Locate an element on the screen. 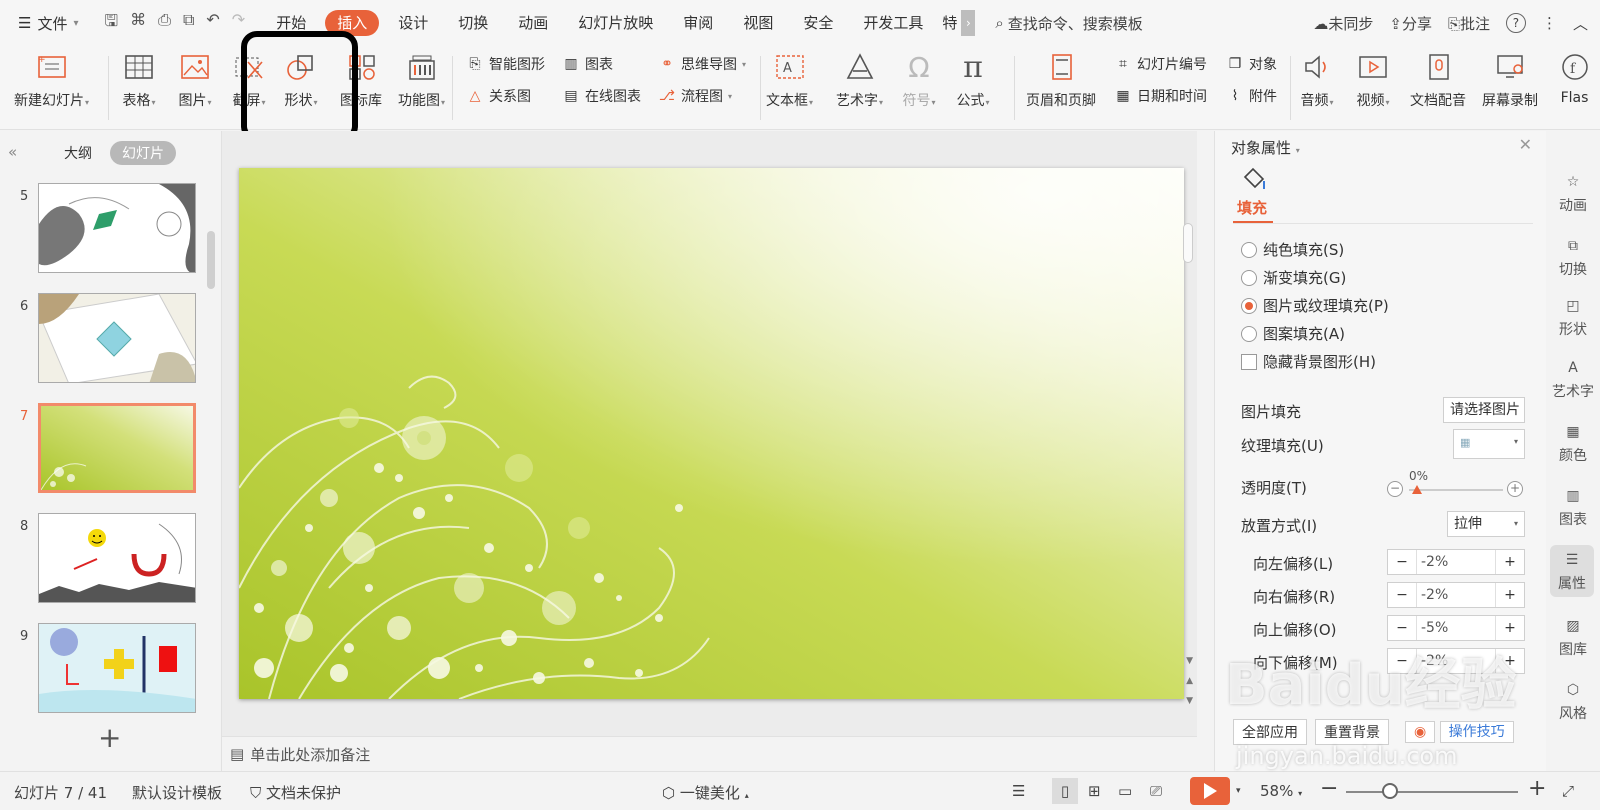 This screenshot has width=1600, height=810. offset-value: -5% is located at coordinates (1456, 628).